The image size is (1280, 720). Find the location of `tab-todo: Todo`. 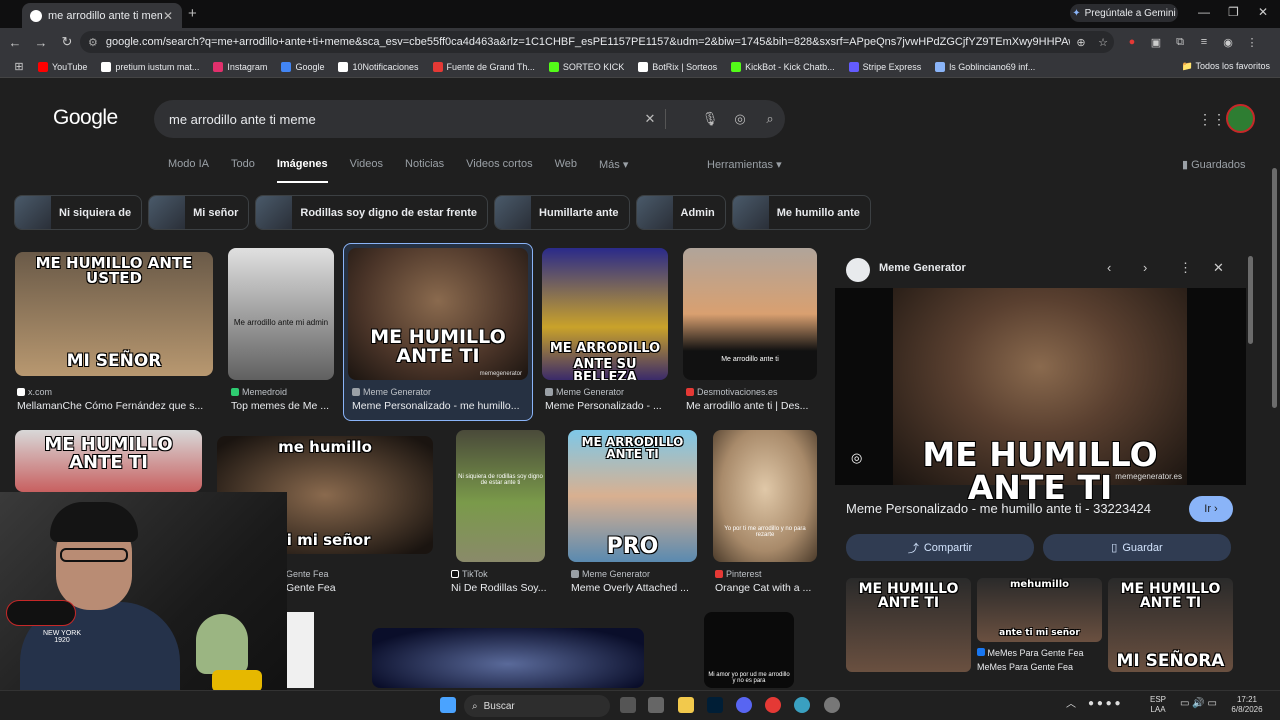

tab-todo: Todo is located at coordinates (243, 168).